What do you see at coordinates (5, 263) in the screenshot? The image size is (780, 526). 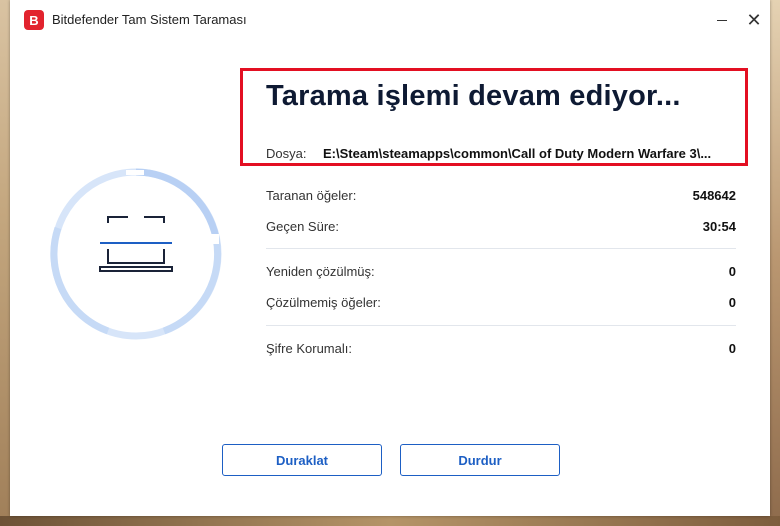 I see `desktop-background-left` at bounding box center [5, 263].